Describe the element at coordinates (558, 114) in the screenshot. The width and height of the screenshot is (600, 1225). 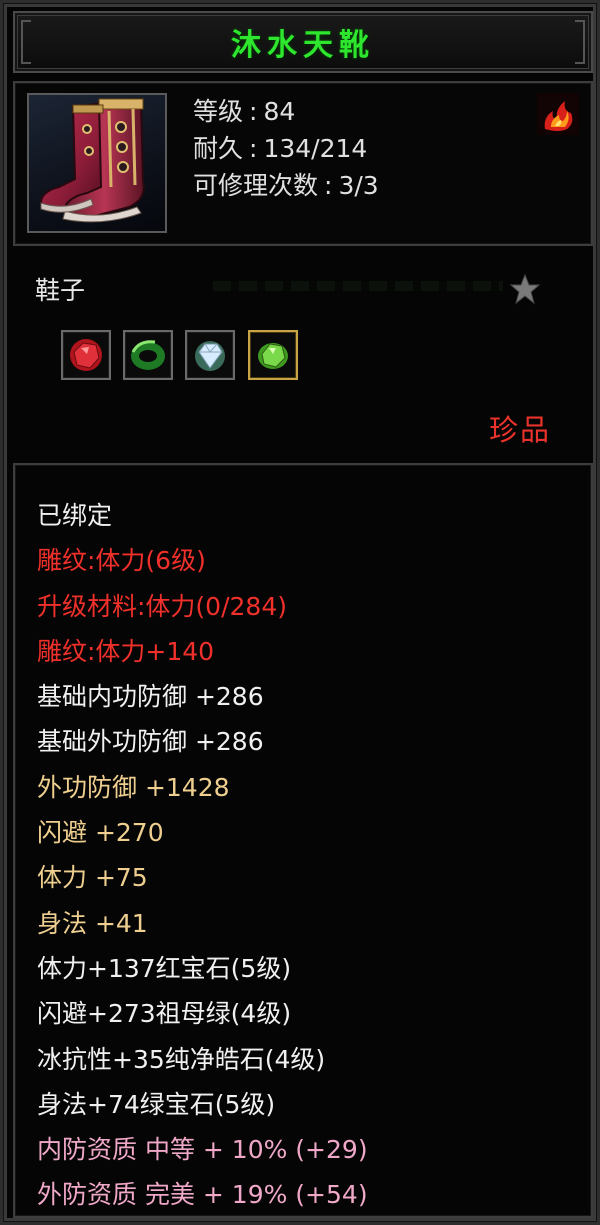
I see `flame-icon` at that location.